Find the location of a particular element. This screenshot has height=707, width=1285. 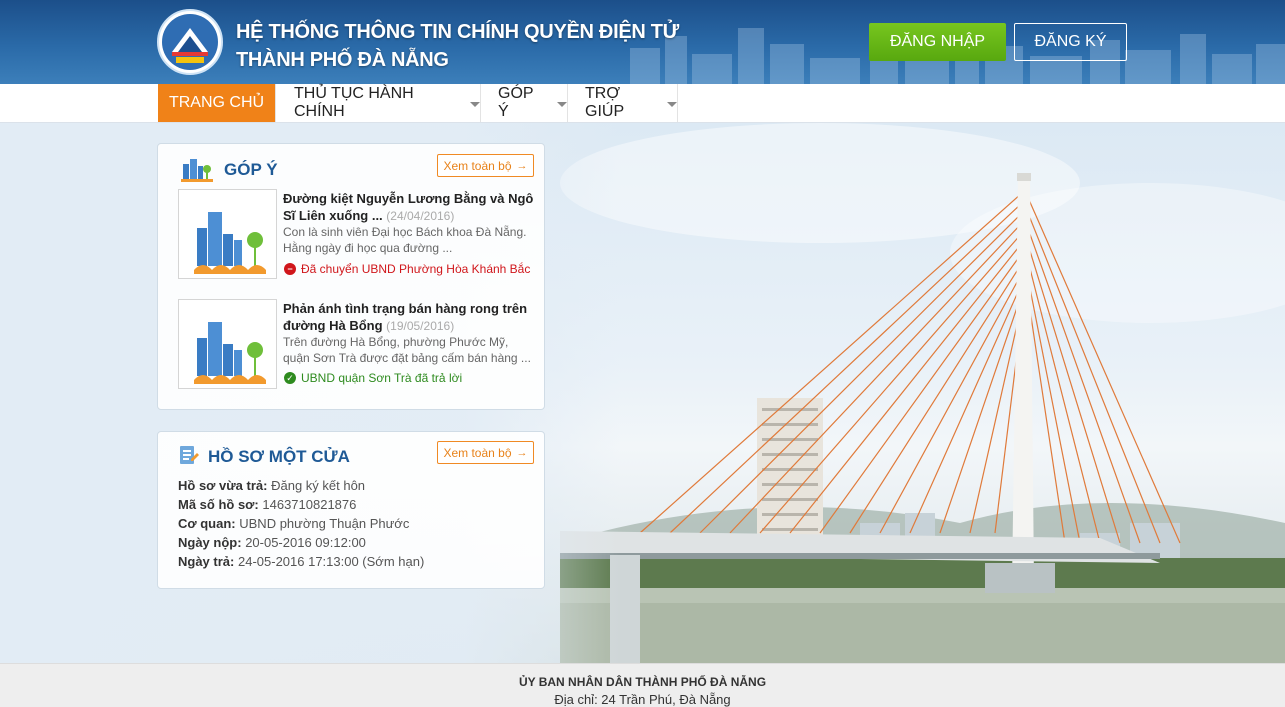

site-title-line2: THÀNH PHỐ ĐÀ NẴNG is located at coordinates (342, 60).